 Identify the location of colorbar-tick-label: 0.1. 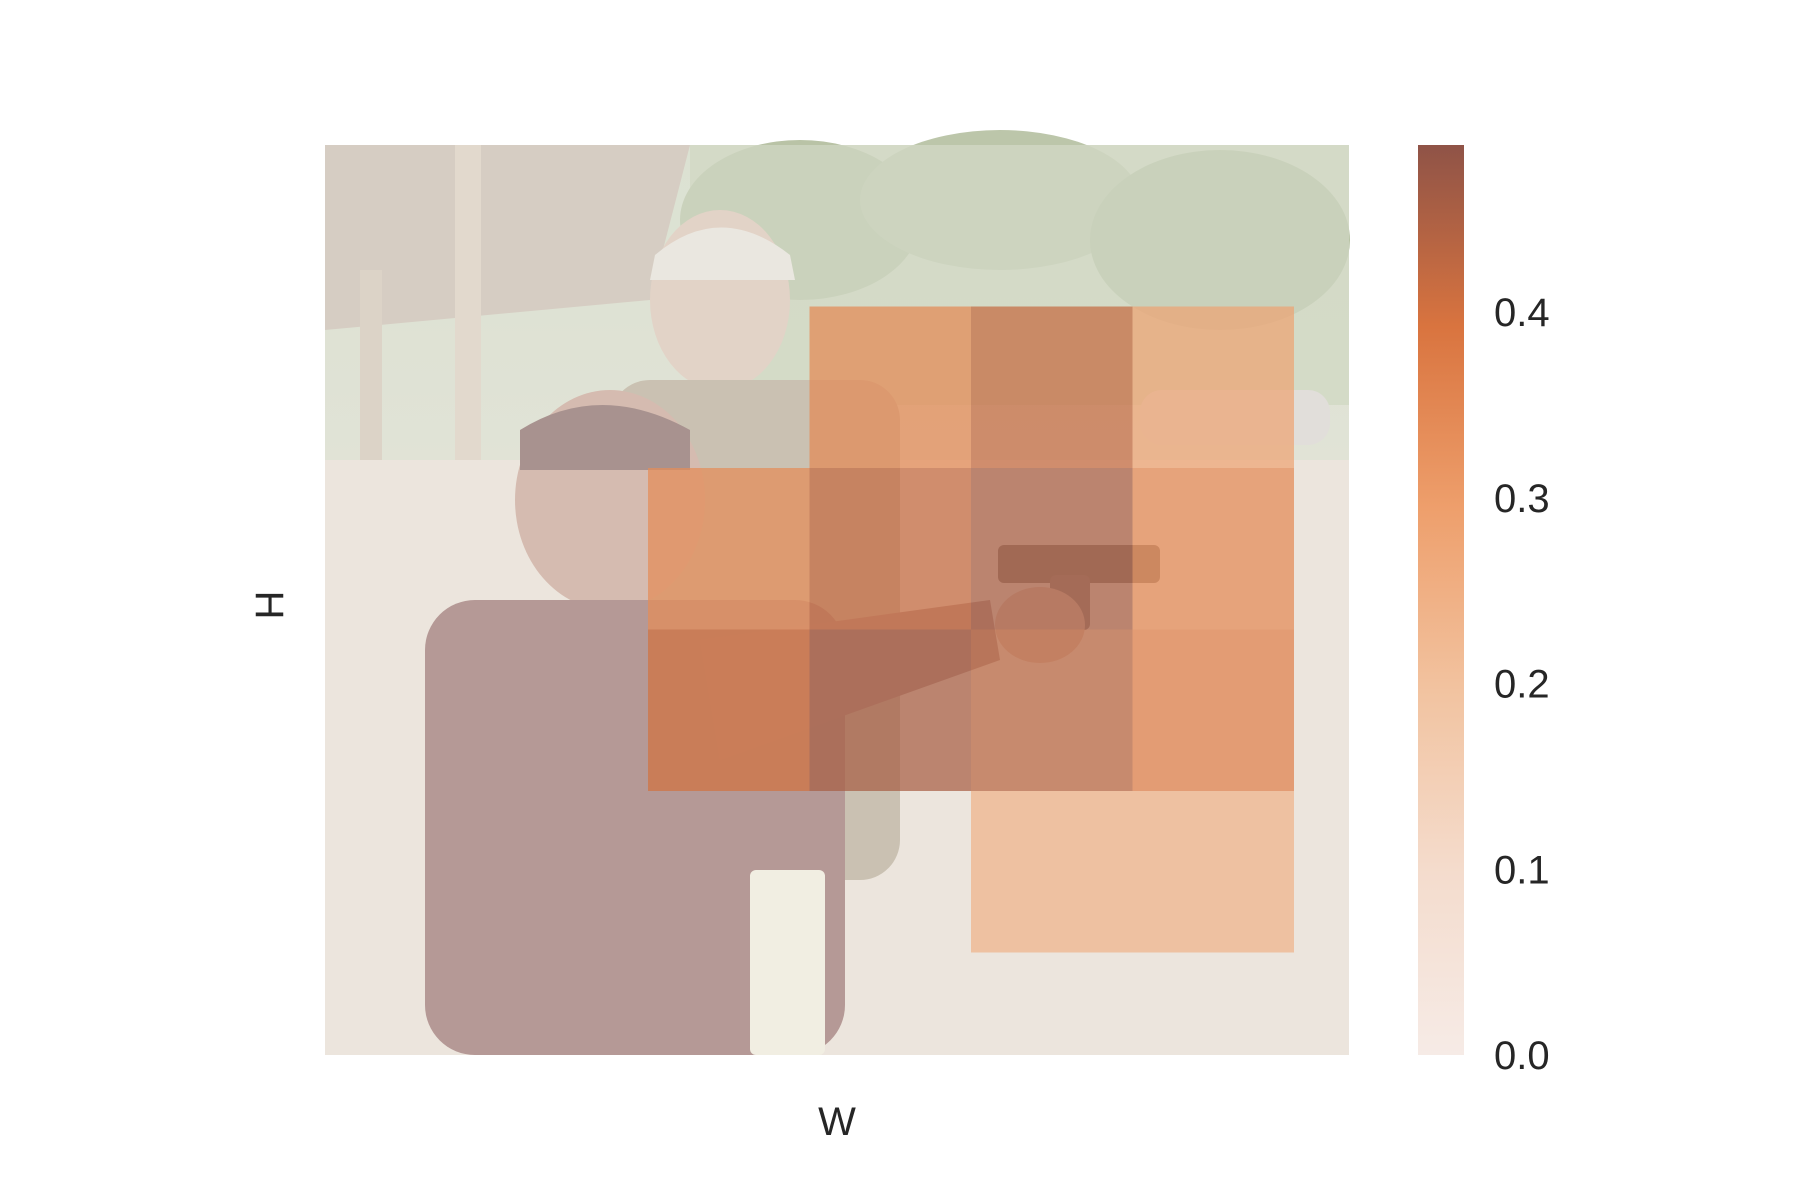
(1522, 870).